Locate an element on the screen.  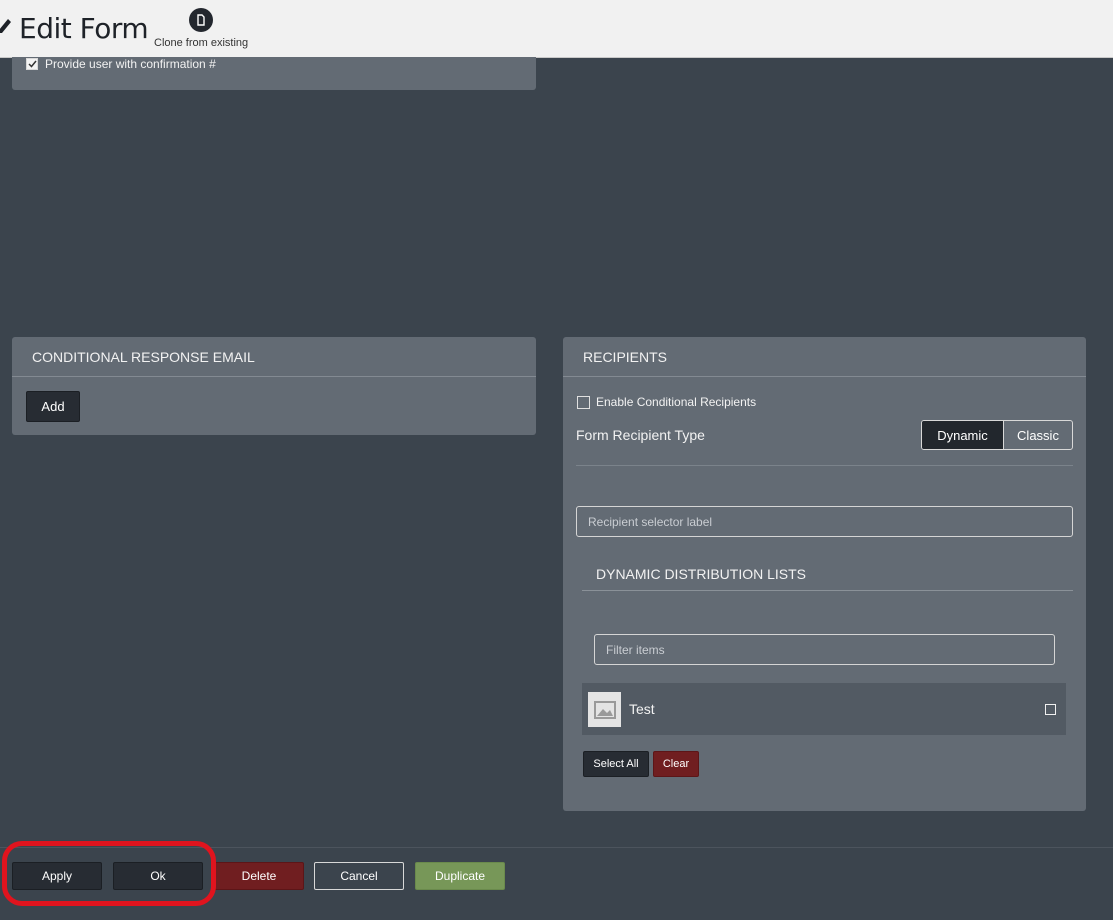
header-bar: Edit Form Clone from existing is located at coordinates (556, 29).